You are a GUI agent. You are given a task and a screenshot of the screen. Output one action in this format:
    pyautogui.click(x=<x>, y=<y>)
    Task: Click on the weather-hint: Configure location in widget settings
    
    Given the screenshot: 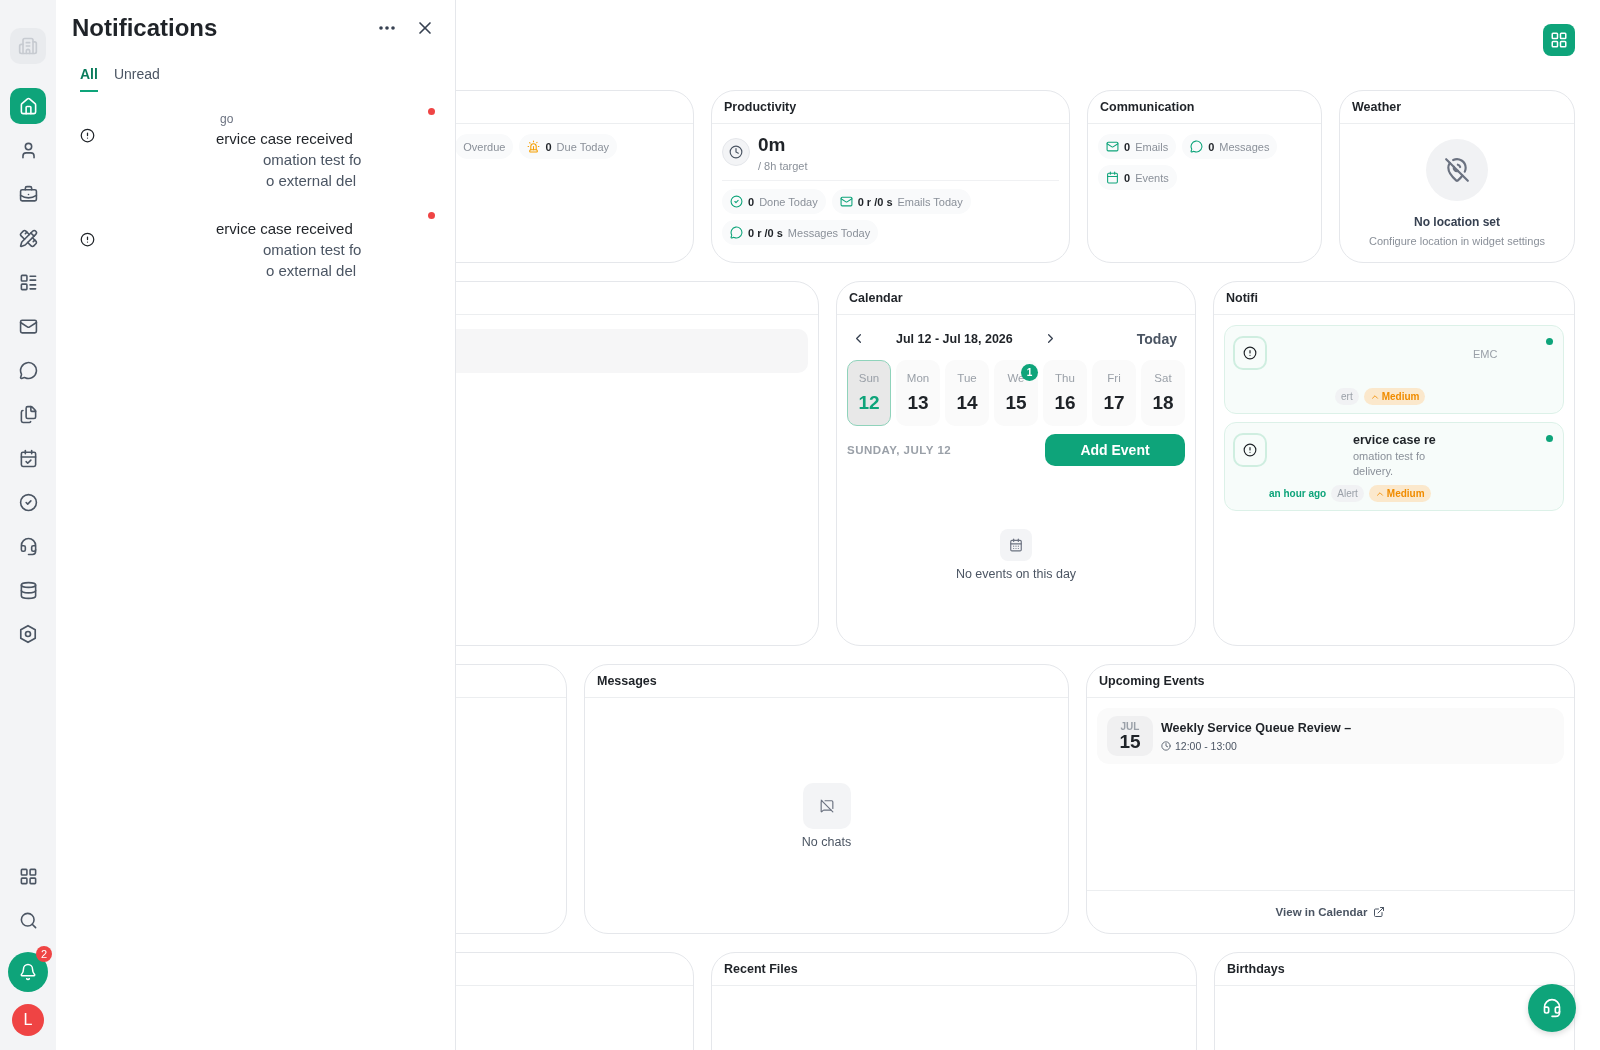 What is the action you would take?
    pyautogui.click(x=1457, y=241)
    